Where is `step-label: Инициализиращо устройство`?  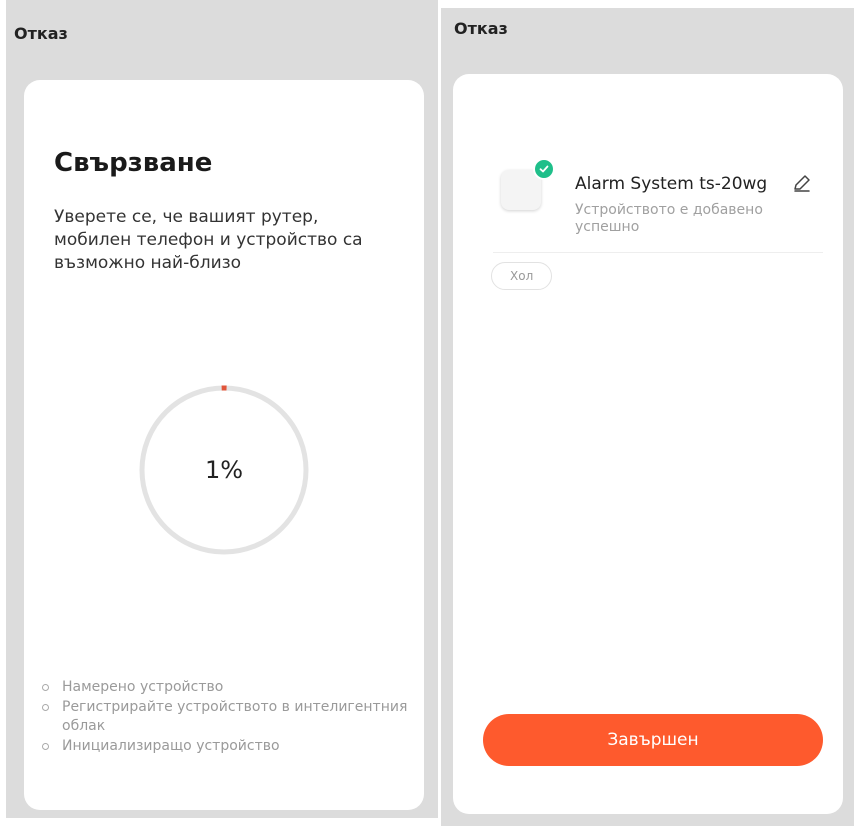
step-label: Инициализиращо устройство is located at coordinates (171, 746).